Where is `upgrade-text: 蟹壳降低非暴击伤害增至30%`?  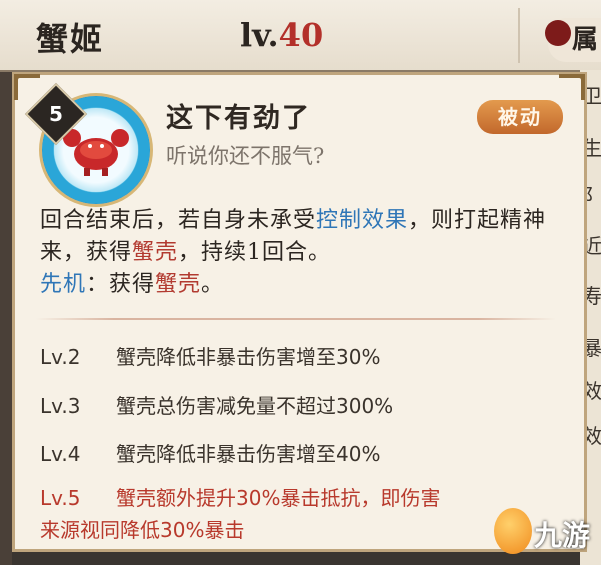 upgrade-text: 蟹壳降低非暴击伤害增至30% is located at coordinates (248, 357).